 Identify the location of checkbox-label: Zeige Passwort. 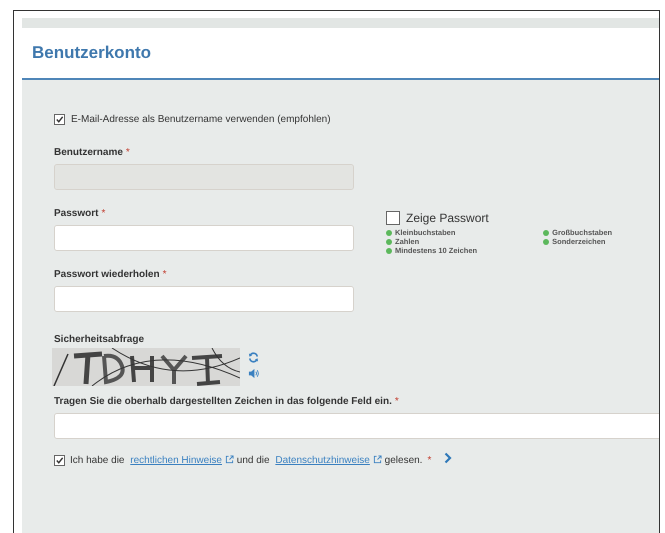
(447, 218).